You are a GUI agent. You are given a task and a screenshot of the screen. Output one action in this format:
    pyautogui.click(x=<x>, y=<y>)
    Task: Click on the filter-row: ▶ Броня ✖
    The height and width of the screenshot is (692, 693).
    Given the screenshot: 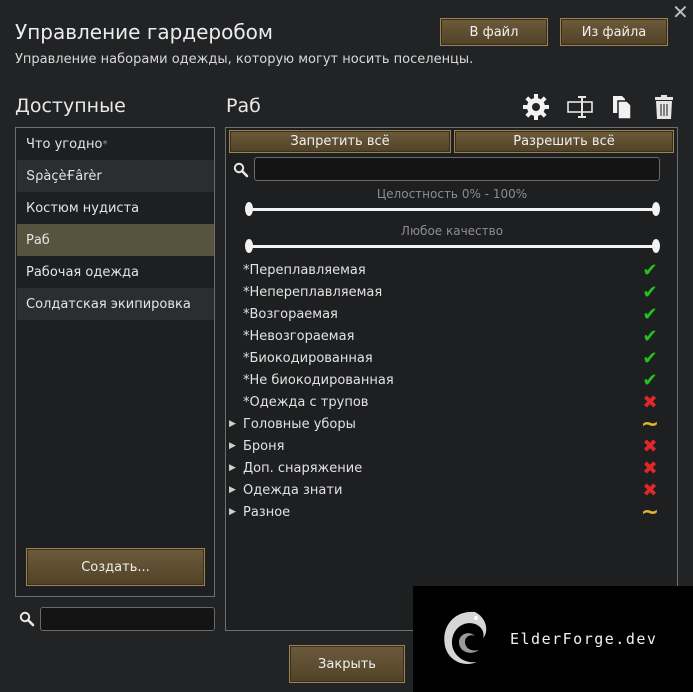 What is the action you would take?
    pyautogui.click(x=445, y=446)
    